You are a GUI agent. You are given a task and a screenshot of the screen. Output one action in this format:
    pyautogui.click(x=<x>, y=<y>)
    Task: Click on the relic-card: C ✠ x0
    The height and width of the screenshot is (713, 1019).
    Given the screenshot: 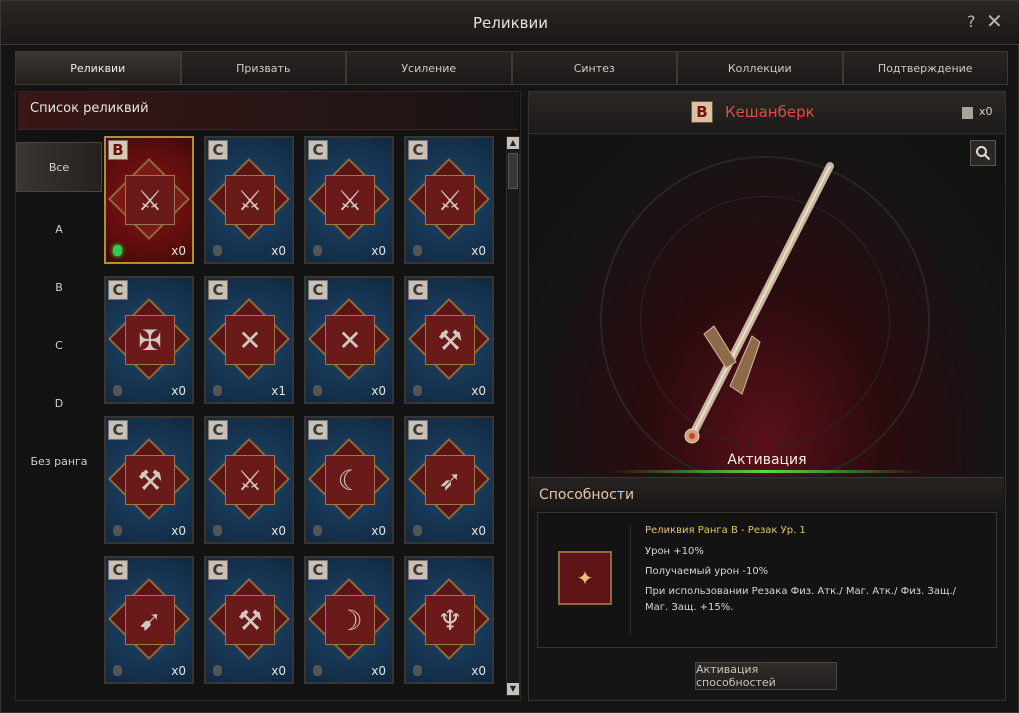 What is the action you would take?
    pyautogui.click(x=149, y=340)
    